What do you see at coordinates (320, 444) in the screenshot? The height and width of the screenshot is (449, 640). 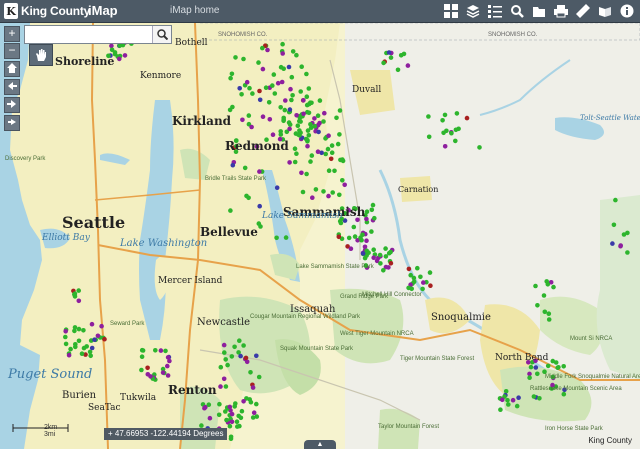 I see `bottom-panel-toggle: ▲` at bounding box center [320, 444].